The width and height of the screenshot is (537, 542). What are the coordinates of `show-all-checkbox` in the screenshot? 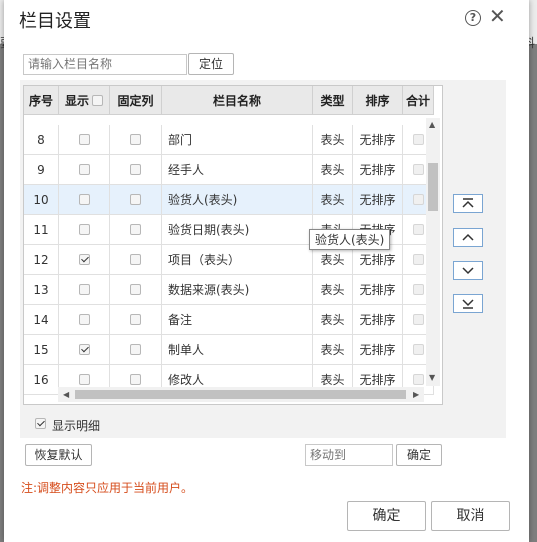 It's located at (97, 100).